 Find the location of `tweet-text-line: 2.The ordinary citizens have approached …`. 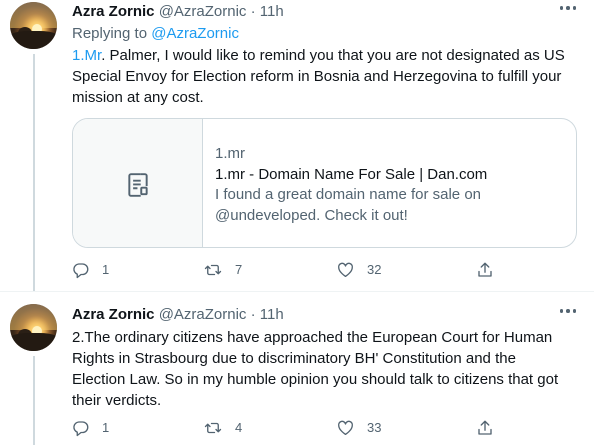

tweet-text-line: 2.The ordinary citizens have approached … is located at coordinates (312, 337).